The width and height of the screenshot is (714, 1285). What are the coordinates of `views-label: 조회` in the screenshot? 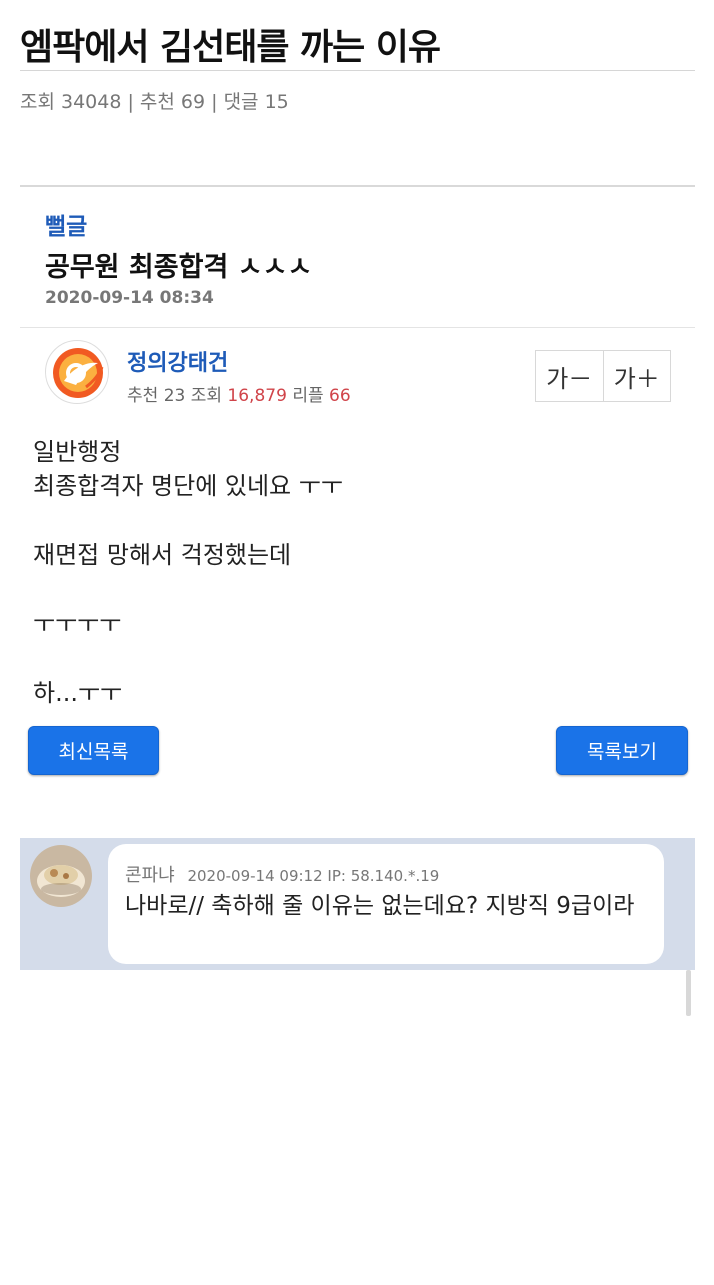 It's located at (206, 396).